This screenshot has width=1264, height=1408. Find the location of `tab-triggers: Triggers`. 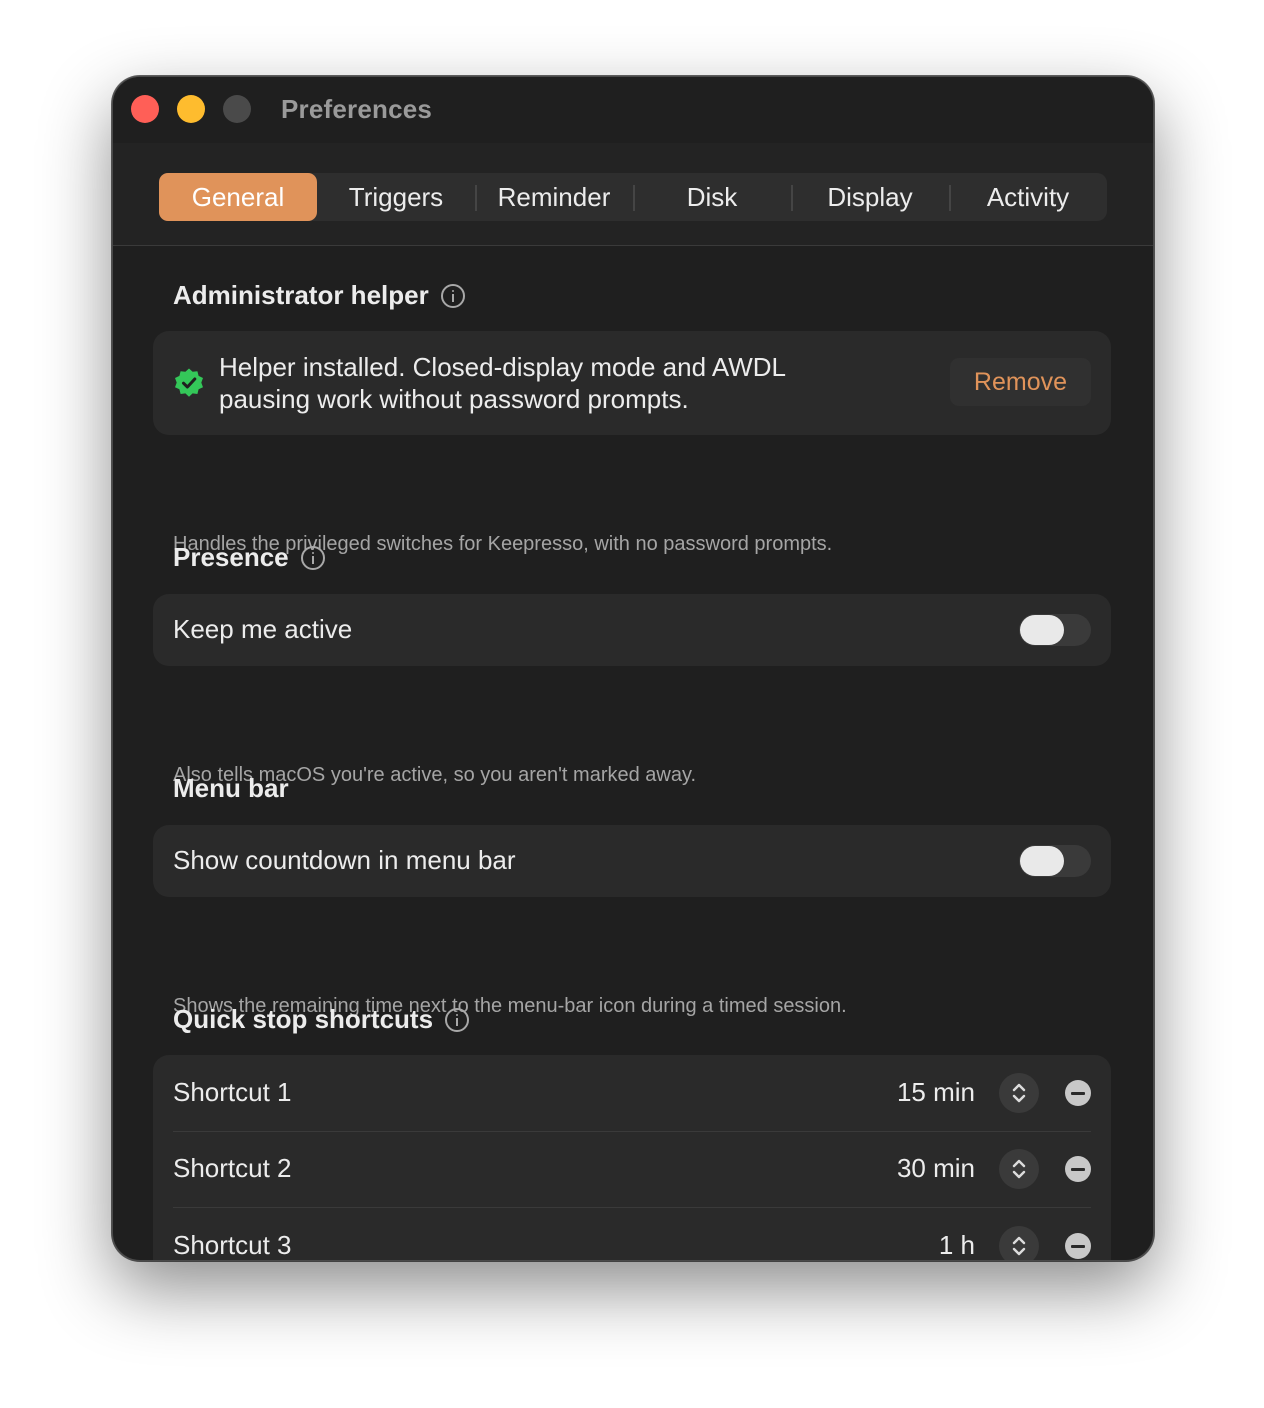

tab-triggers: Triggers is located at coordinates (396, 197).